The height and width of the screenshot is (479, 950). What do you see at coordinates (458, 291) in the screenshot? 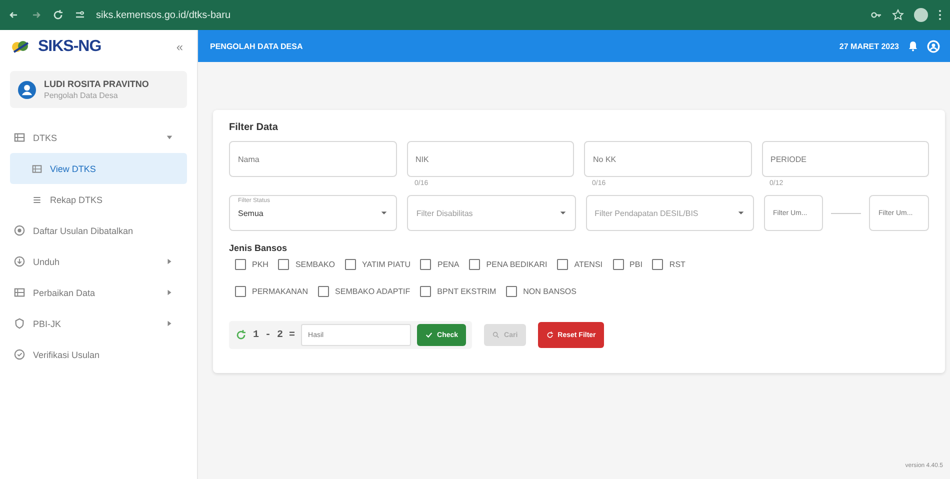
I see `checkbox: BPNT EKSTRIM` at bounding box center [458, 291].